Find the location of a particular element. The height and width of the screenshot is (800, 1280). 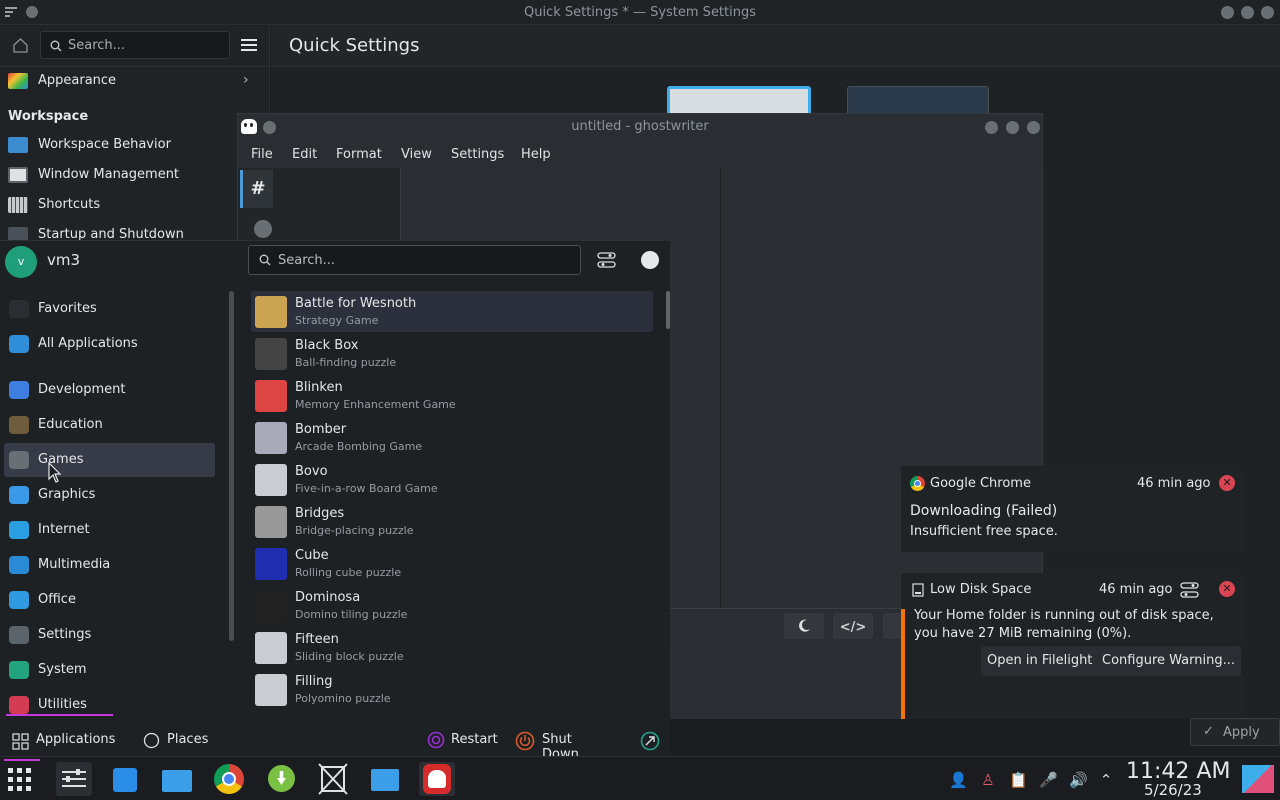

hemingway-button is located at coordinates (893, 626).